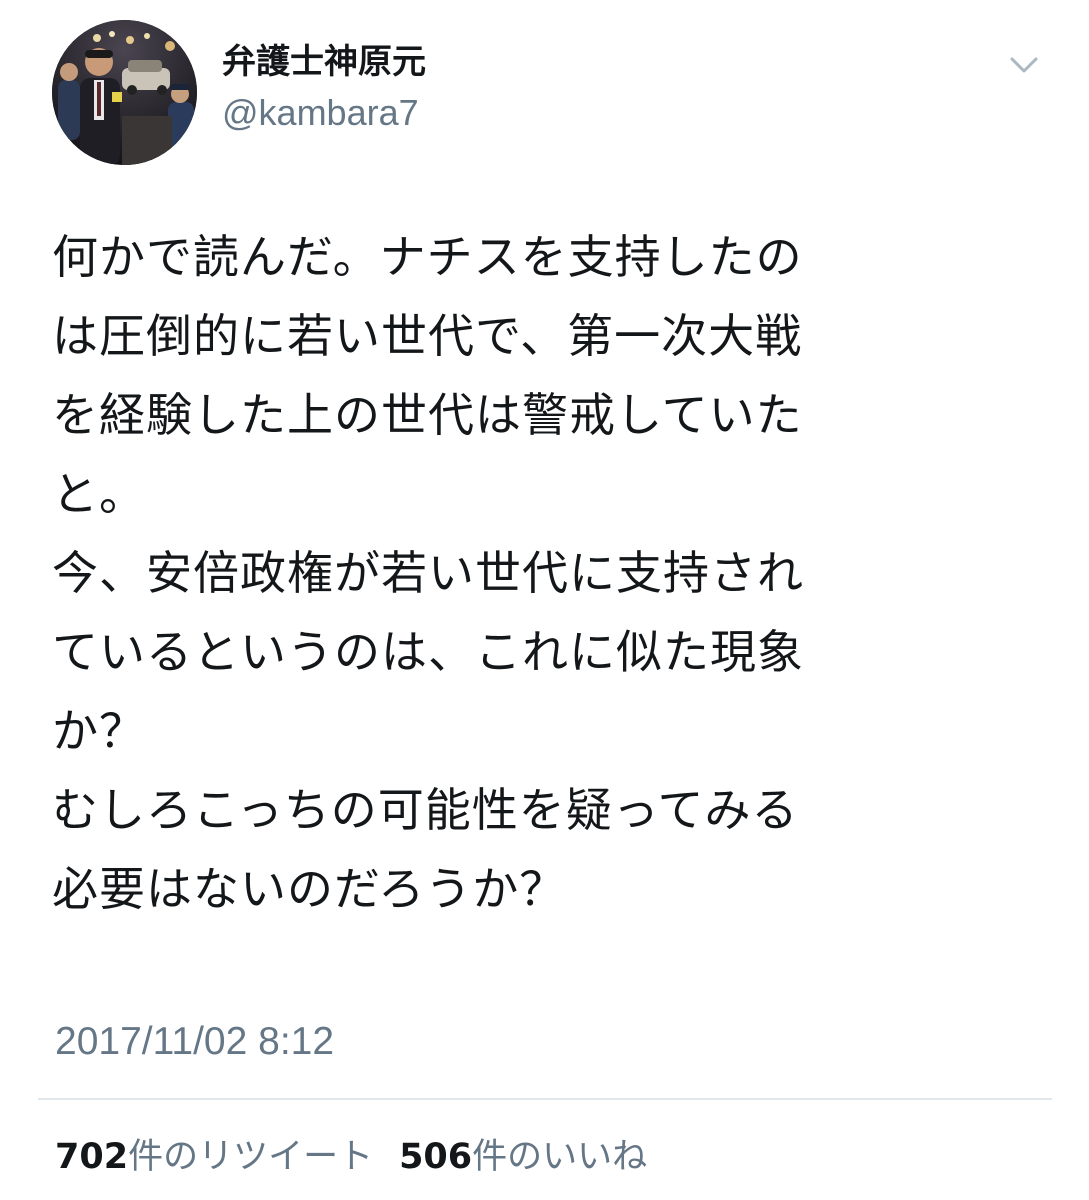 This screenshot has height=1200, width=1089. Describe the element at coordinates (428, 652) in the screenshot. I see `tweet-text-line: ているというのは、これに似た現象` at that location.